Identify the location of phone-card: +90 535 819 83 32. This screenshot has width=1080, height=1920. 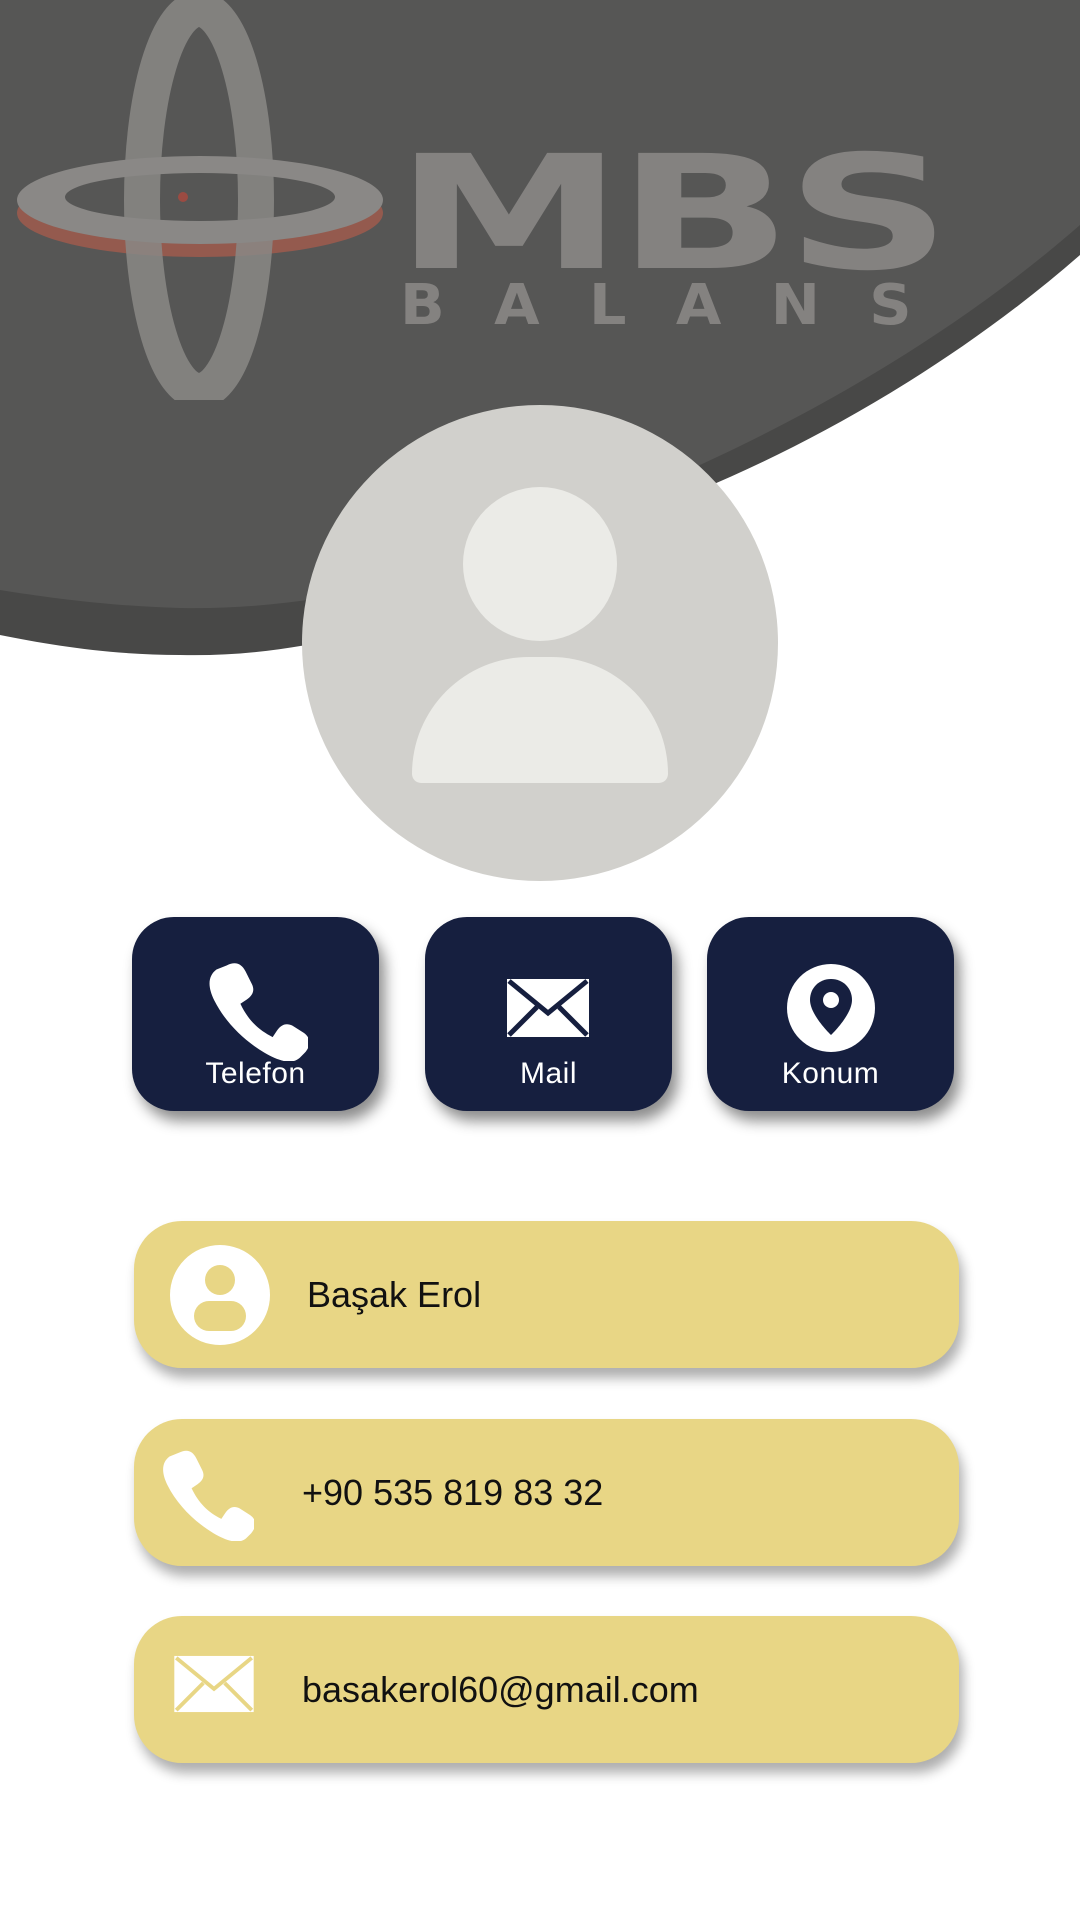
(546, 1492).